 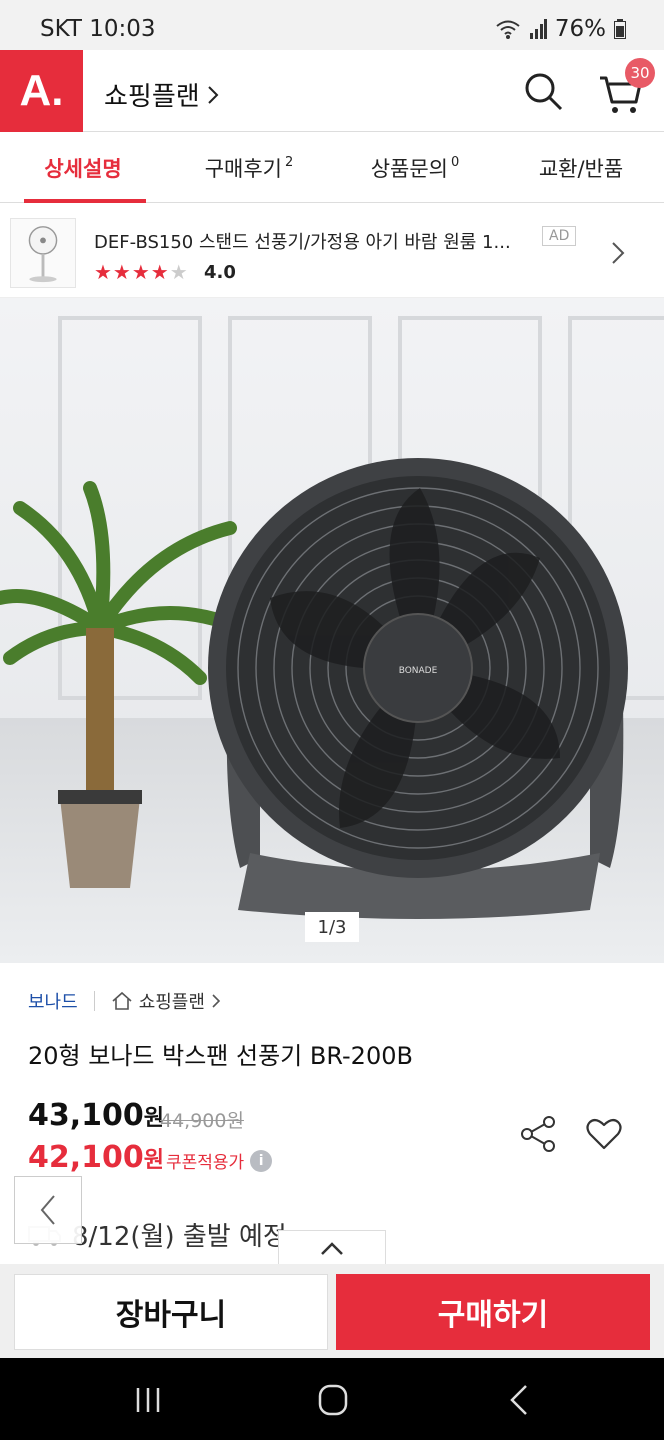 What do you see at coordinates (43, 253) in the screenshot?
I see `ad-product-thumbnail` at bounding box center [43, 253].